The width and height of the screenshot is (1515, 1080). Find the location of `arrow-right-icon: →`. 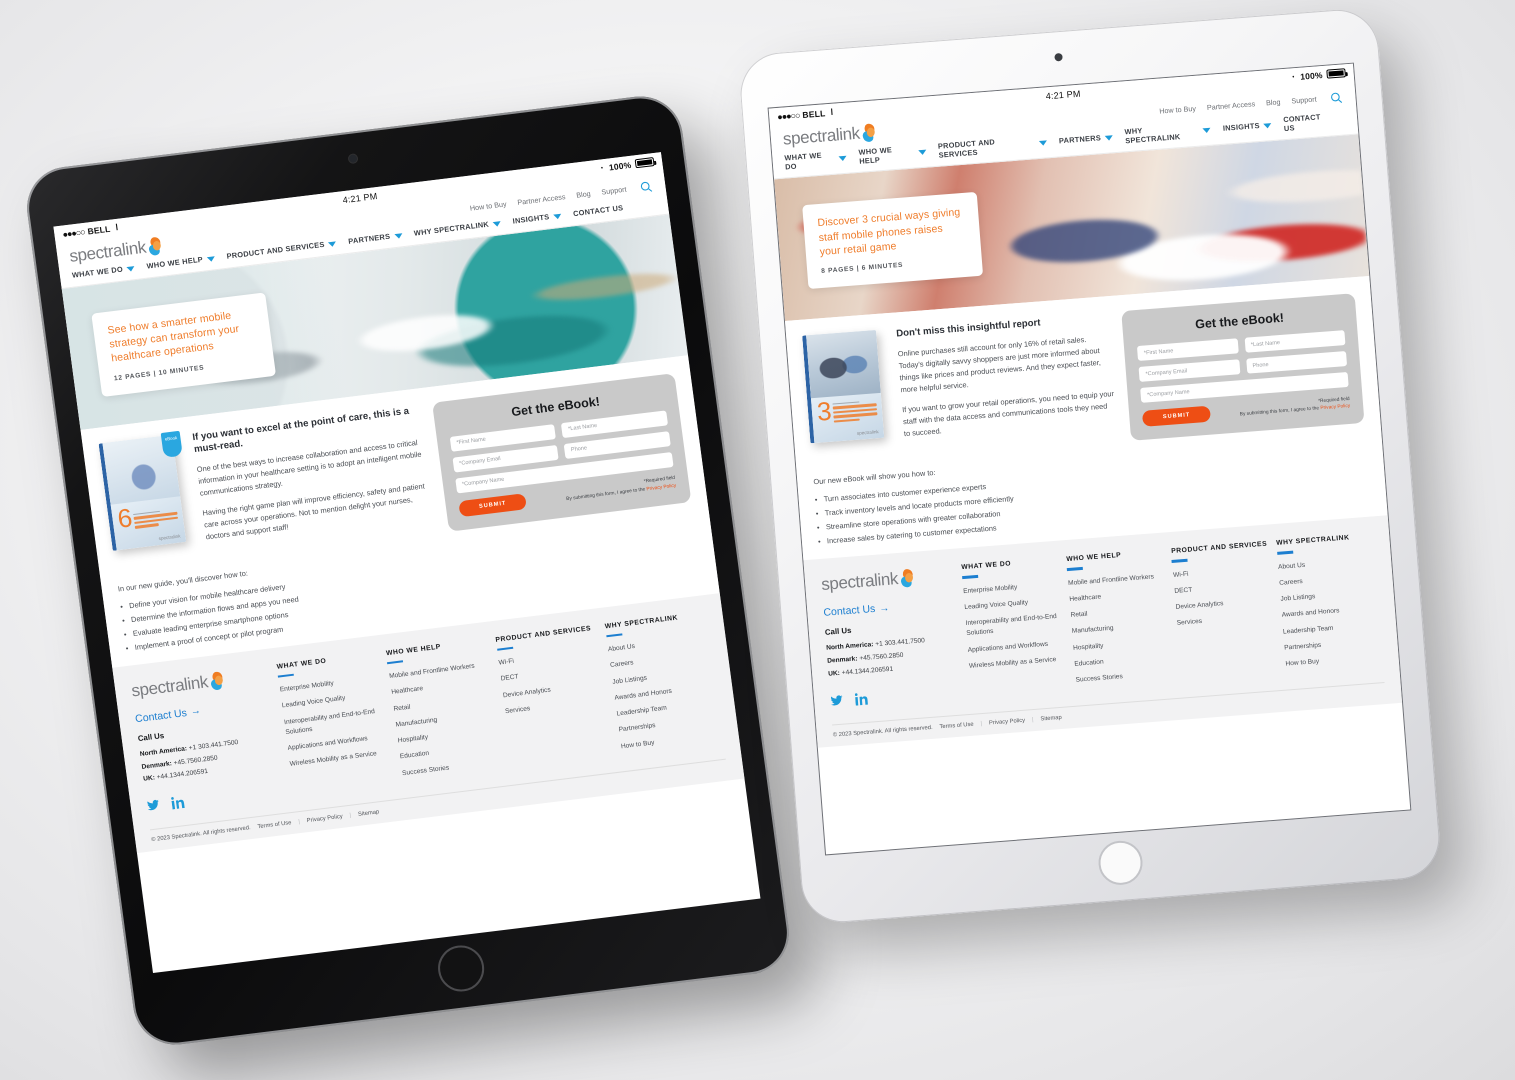

arrow-right-icon: → is located at coordinates (196, 711).